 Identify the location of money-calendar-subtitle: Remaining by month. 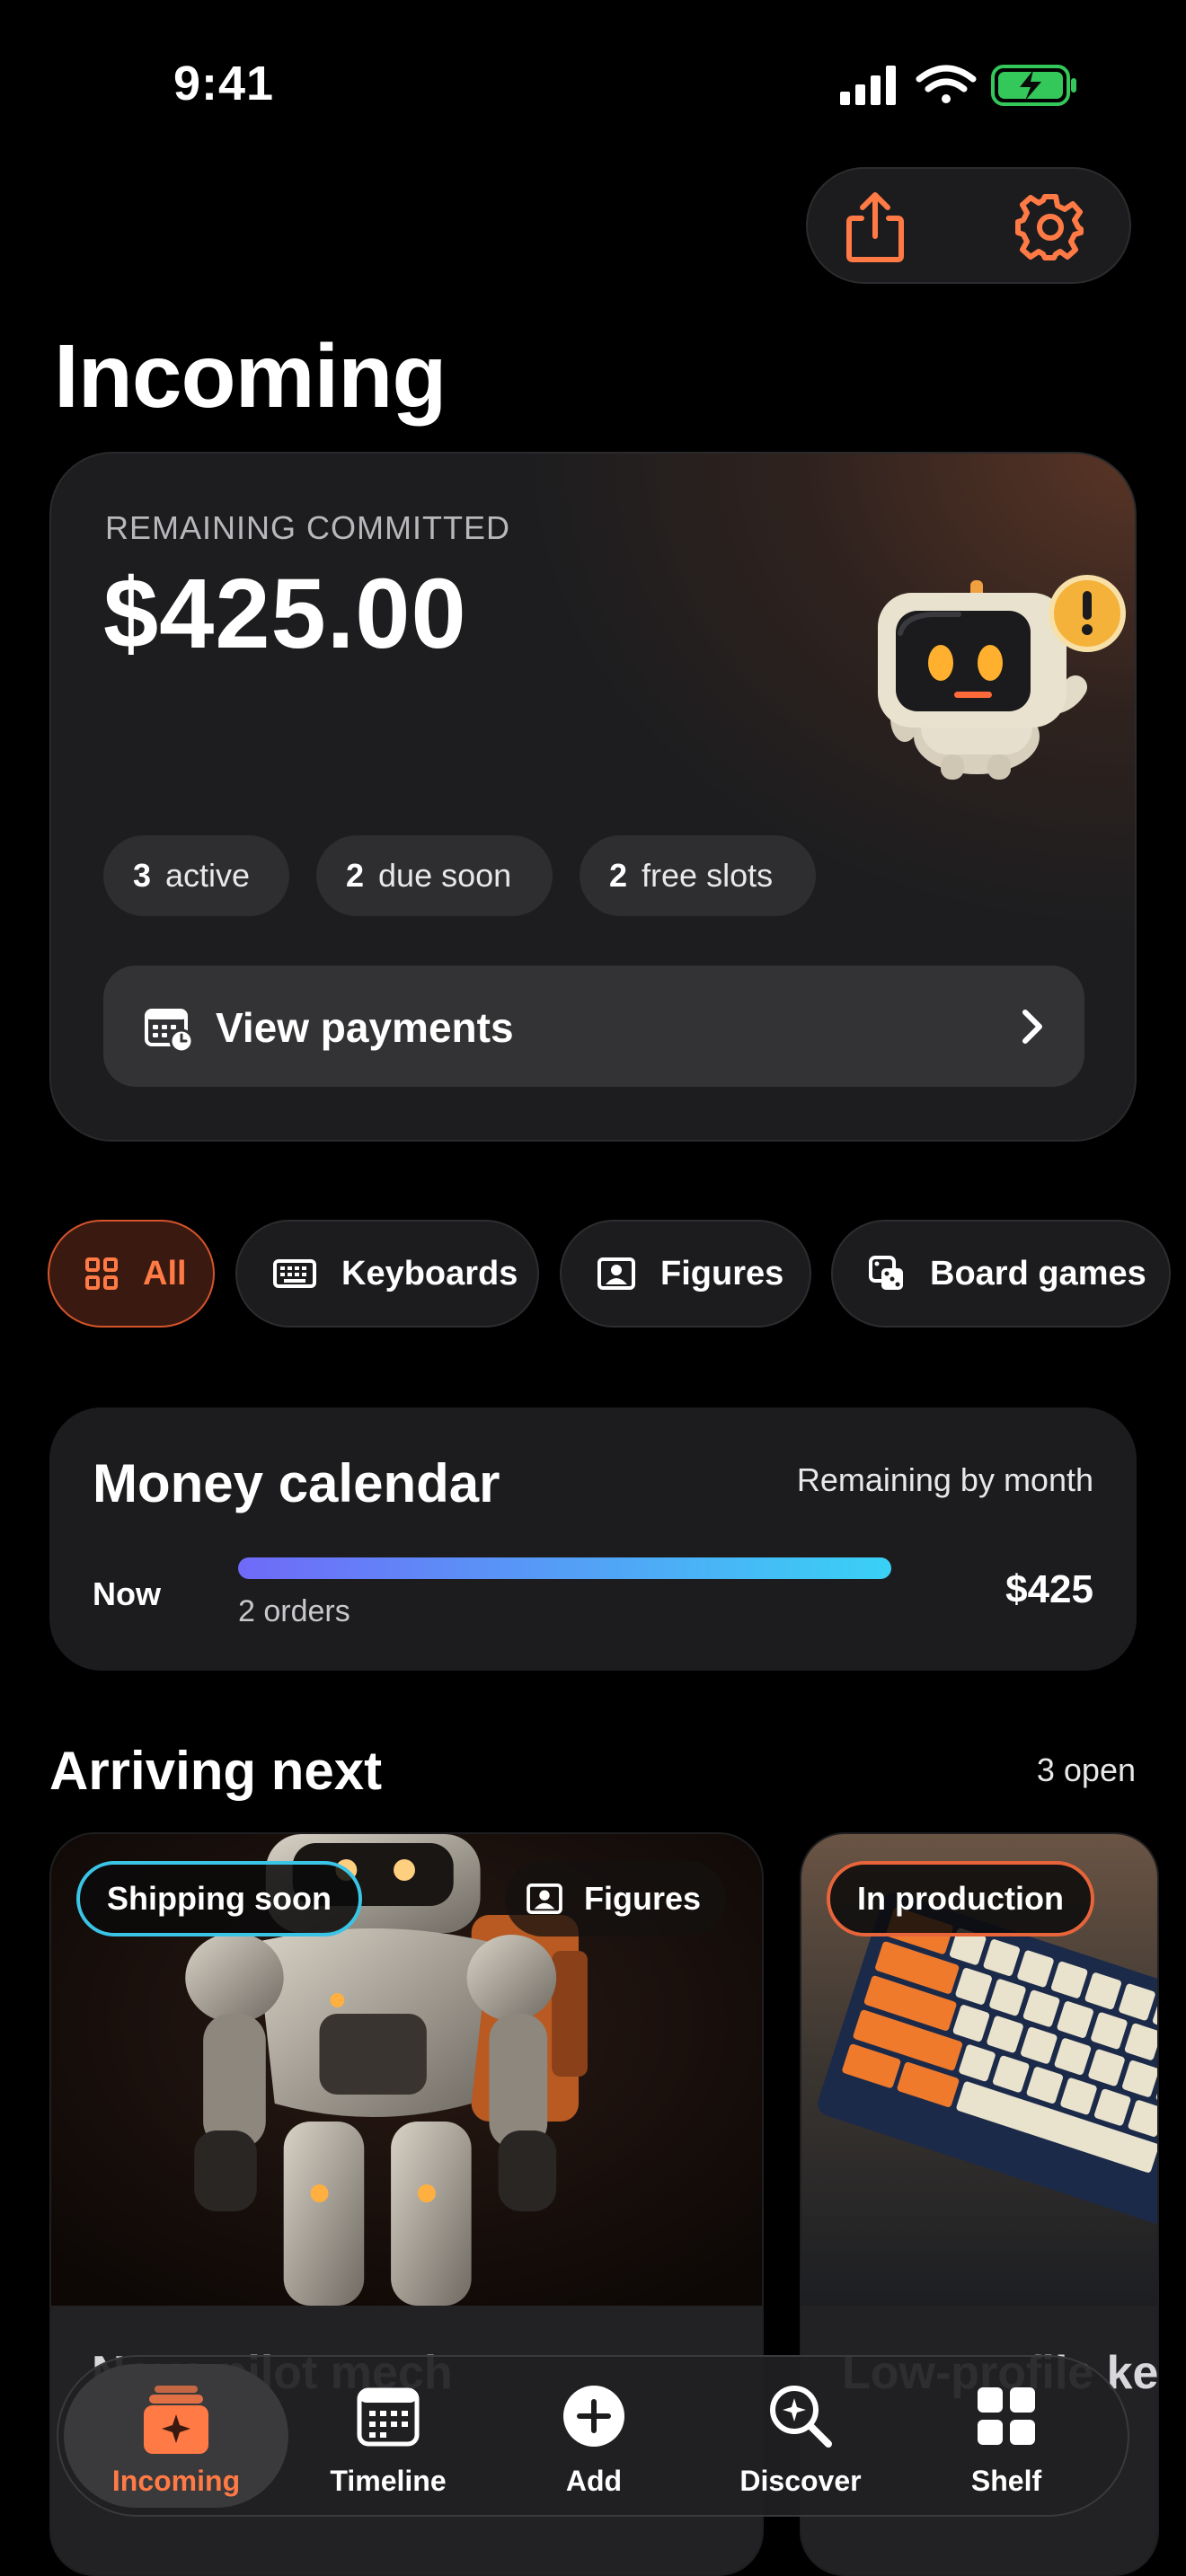
(944, 1479).